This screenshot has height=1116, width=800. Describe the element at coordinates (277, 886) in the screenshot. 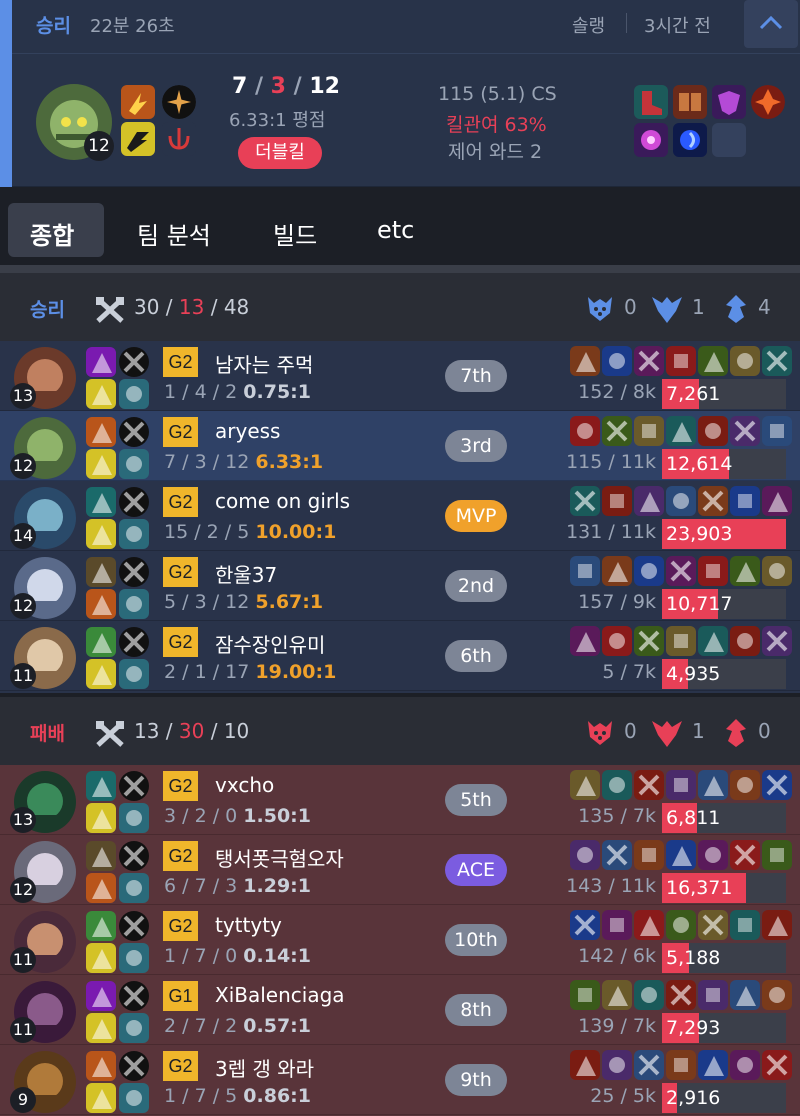

I see `kda-ratio: 1.29:1` at that location.